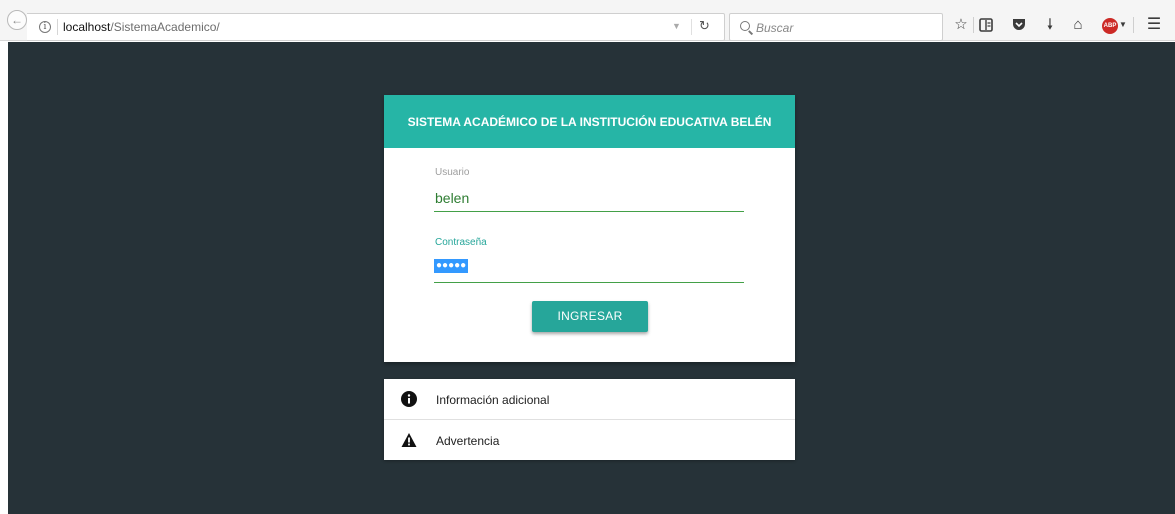 This screenshot has height=514, width=1175. I want to click on search-bar, so click(836, 27).